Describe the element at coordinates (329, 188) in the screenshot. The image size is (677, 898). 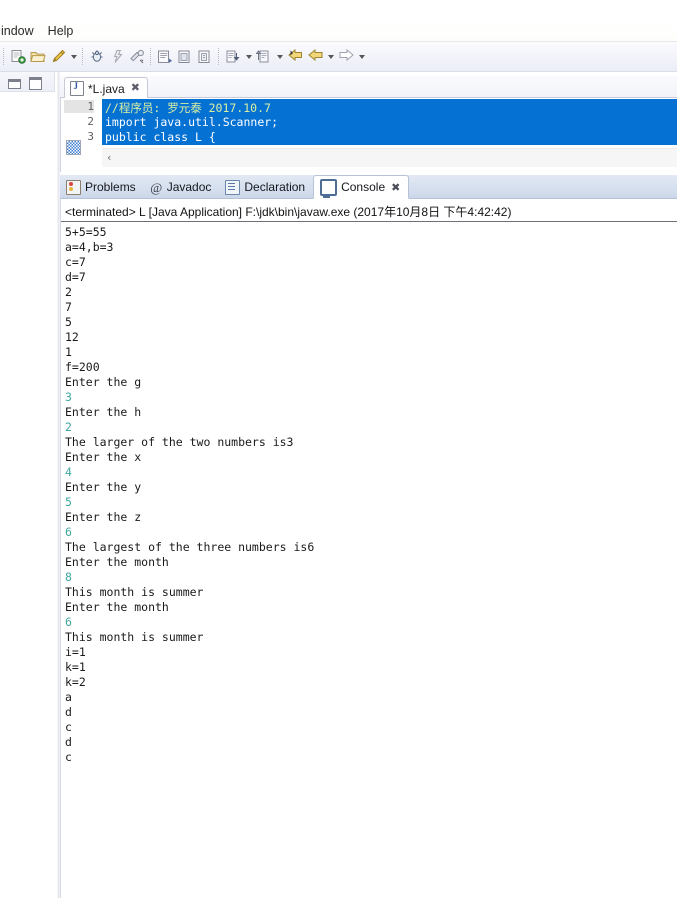
I see `console-icon` at that location.